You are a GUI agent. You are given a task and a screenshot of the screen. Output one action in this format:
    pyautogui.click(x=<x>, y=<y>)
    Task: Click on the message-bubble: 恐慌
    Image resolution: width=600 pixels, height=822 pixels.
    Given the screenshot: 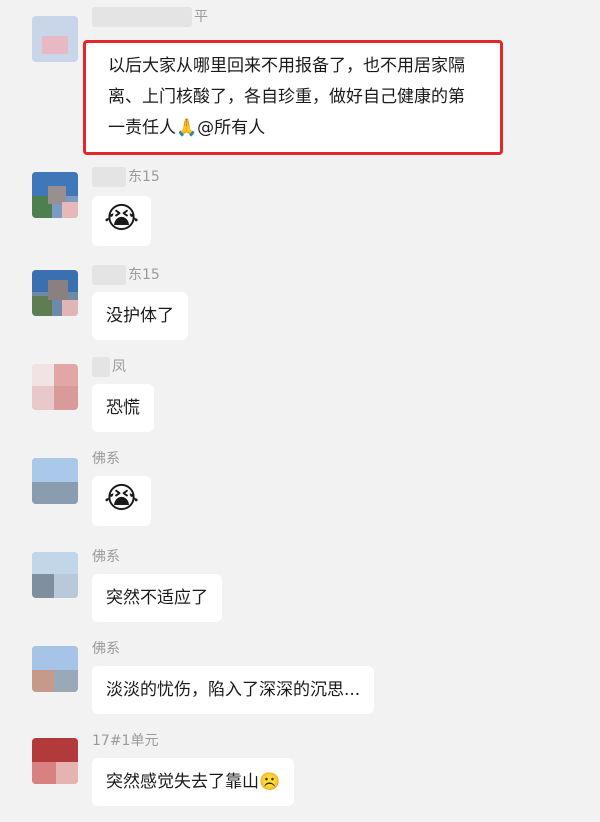 What is the action you would take?
    pyautogui.click(x=123, y=408)
    